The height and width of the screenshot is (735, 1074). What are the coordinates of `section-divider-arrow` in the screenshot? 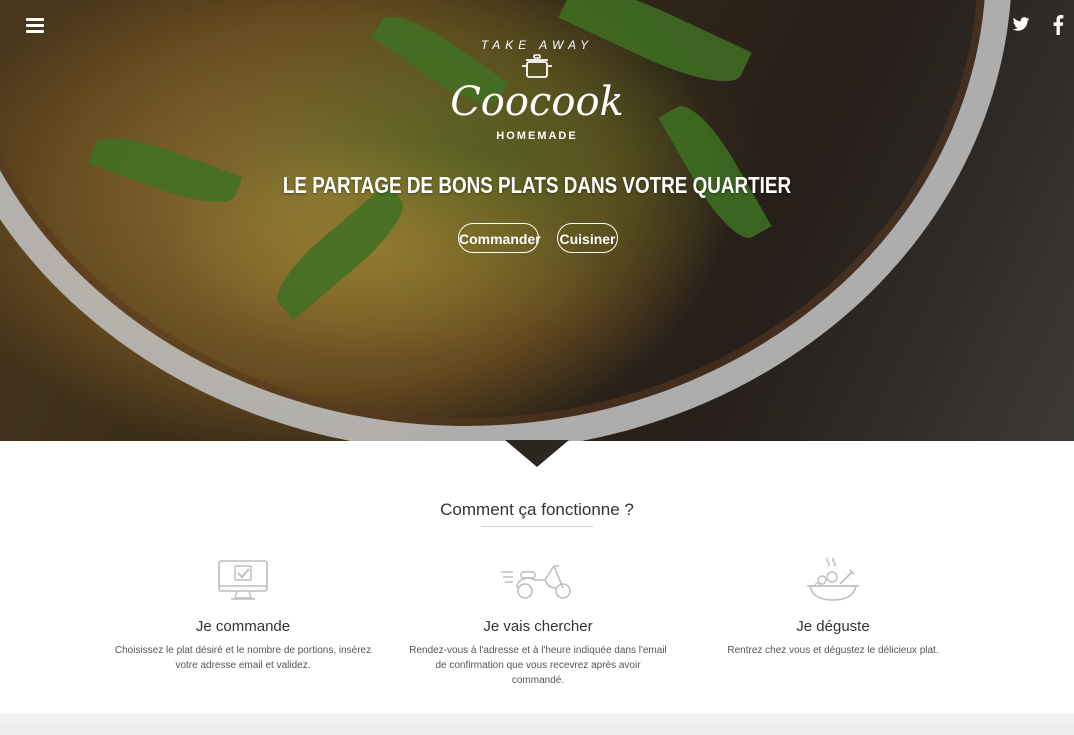 It's located at (537, 453).